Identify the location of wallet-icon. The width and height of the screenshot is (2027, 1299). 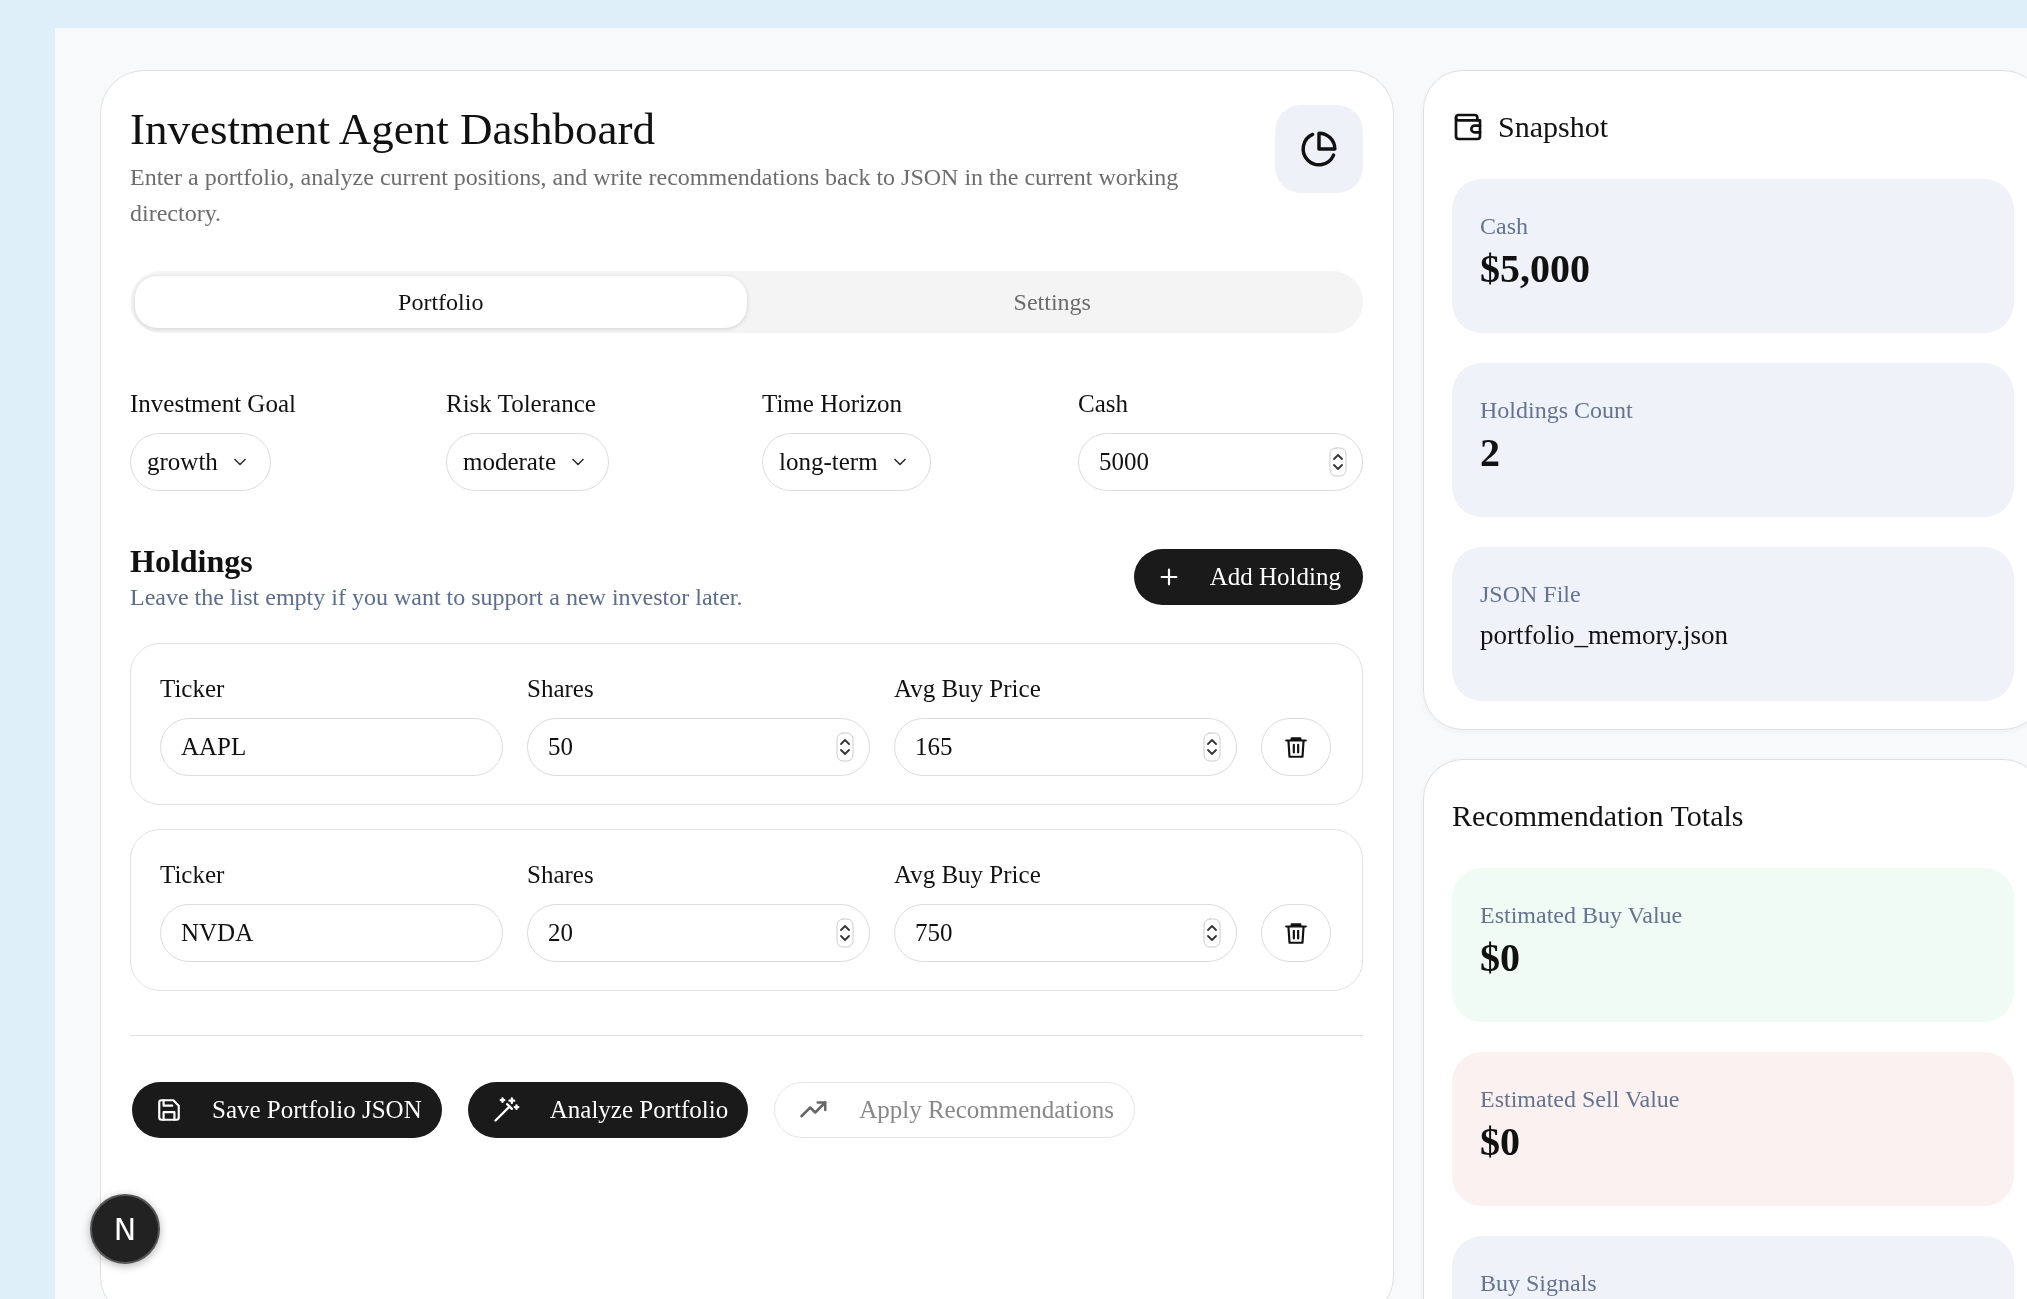
(1468, 127).